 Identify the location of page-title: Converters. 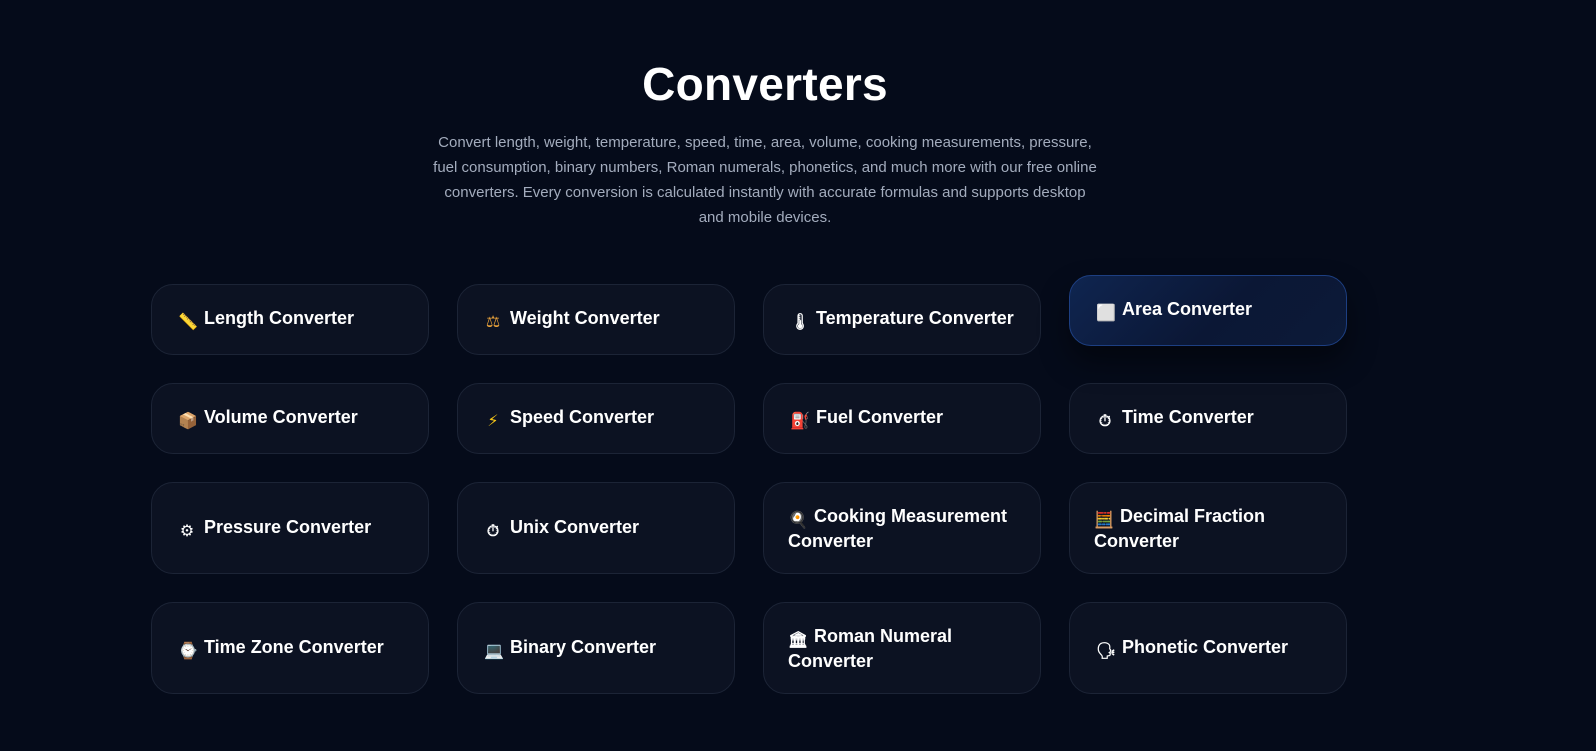
(765, 84).